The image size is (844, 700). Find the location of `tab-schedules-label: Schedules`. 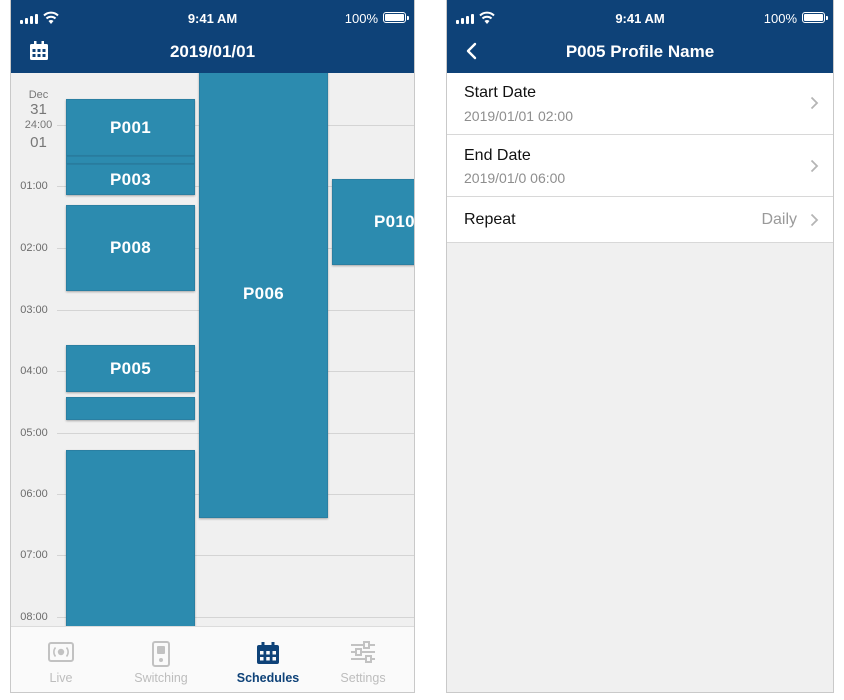

tab-schedules-label: Schedules is located at coordinates (268, 678).